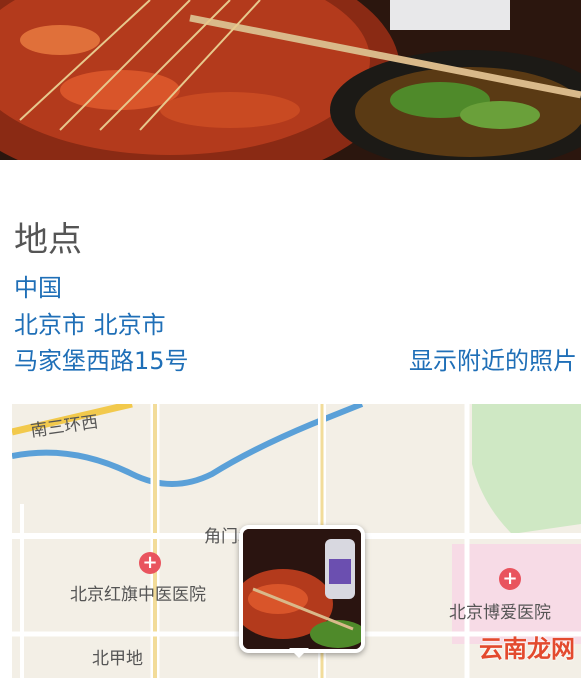 The width and height of the screenshot is (581, 678). I want to click on location-section-title: 地点, so click(48, 240).